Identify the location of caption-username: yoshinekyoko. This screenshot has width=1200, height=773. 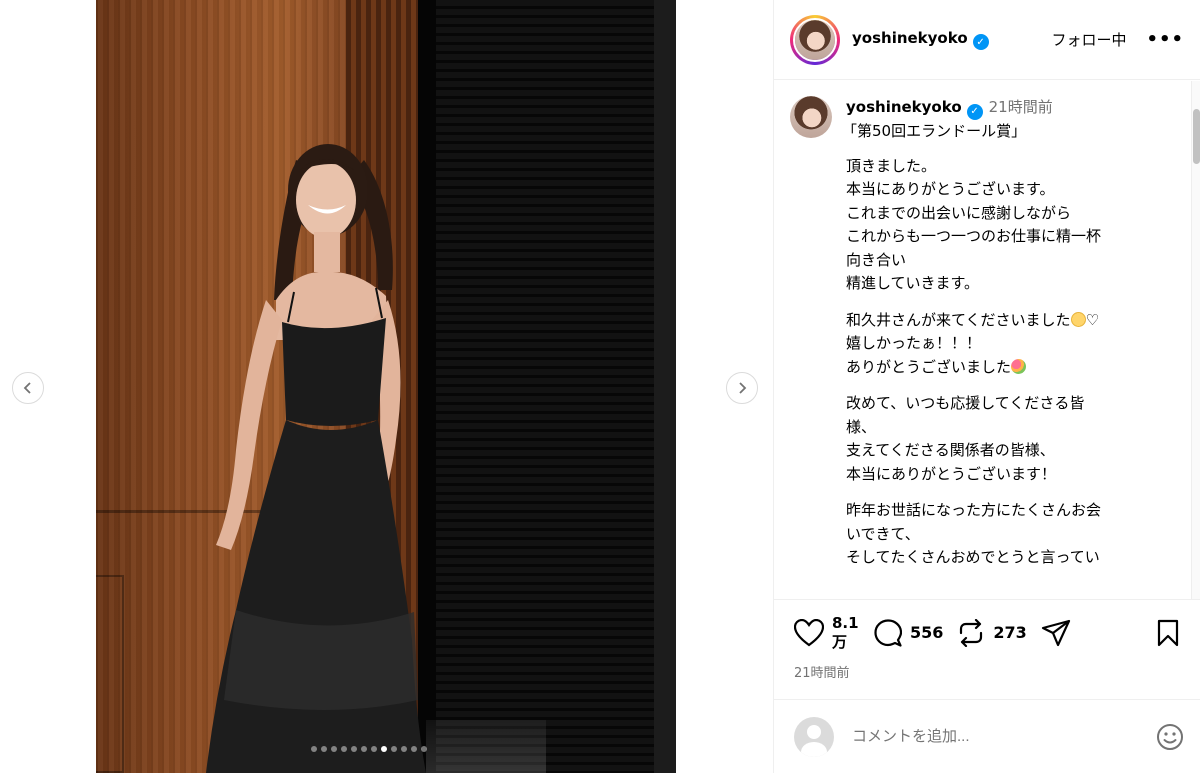
(904, 107).